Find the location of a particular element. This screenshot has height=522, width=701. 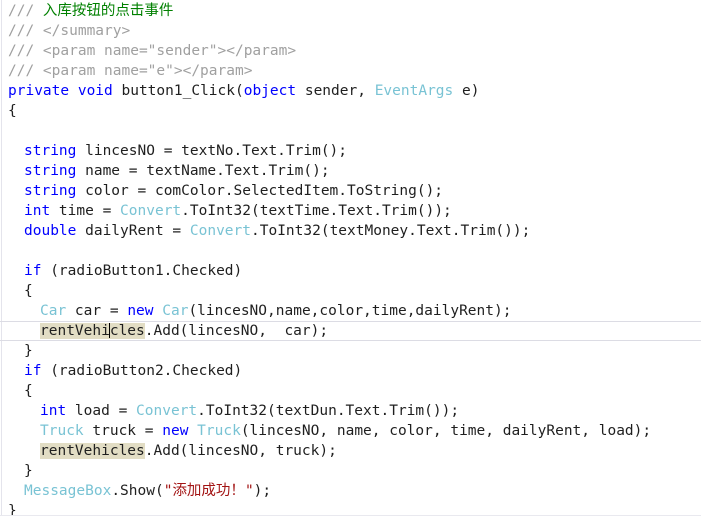

highlighted-symbol: rentVehi is located at coordinates (75, 331).